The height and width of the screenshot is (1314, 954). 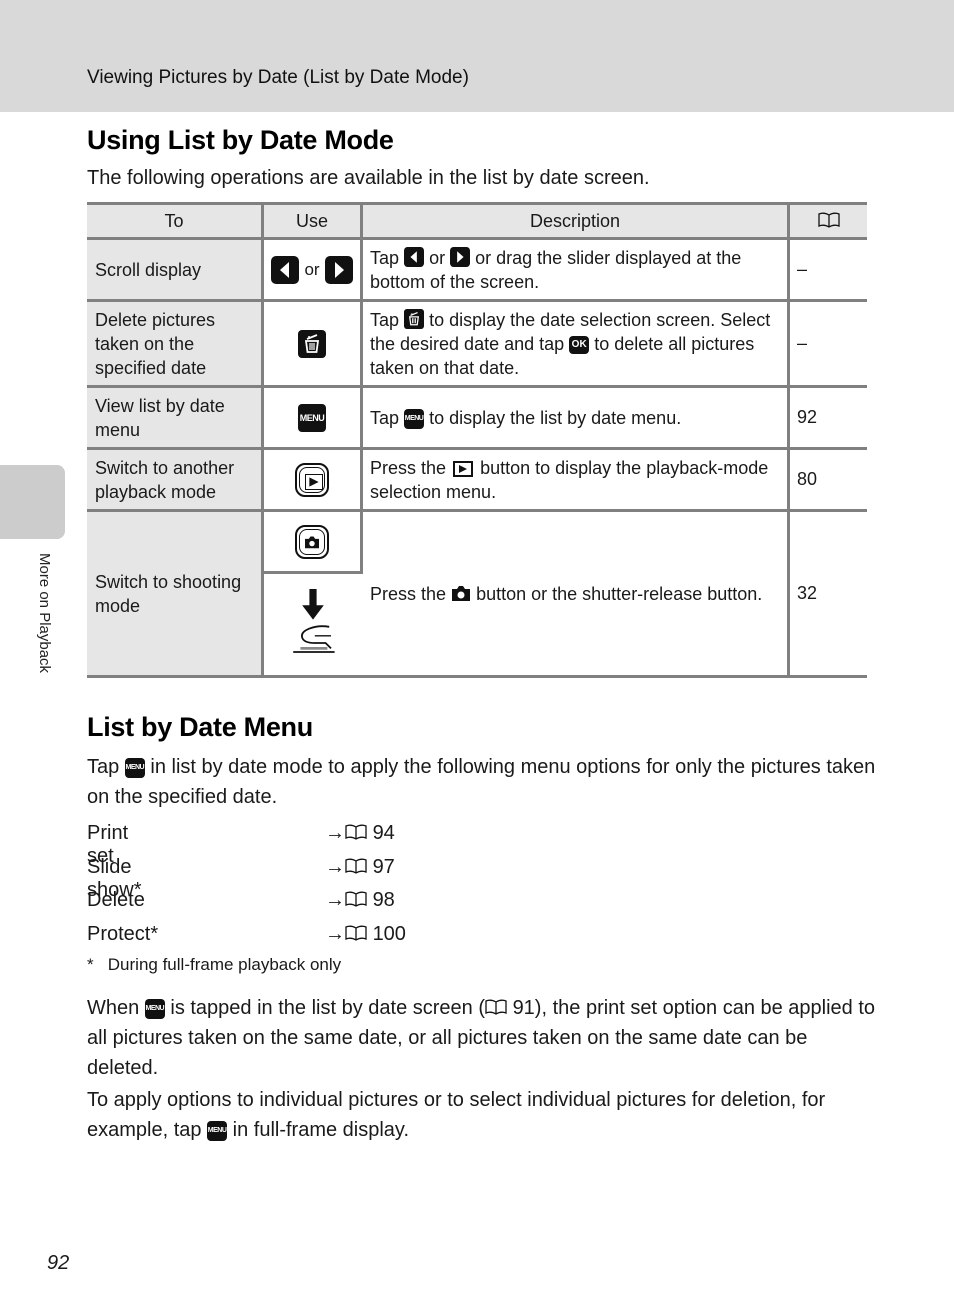 What do you see at coordinates (175, 479) in the screenshot?
I see `row-to: Switch to another playback mode` at bounding box center [175, 479].